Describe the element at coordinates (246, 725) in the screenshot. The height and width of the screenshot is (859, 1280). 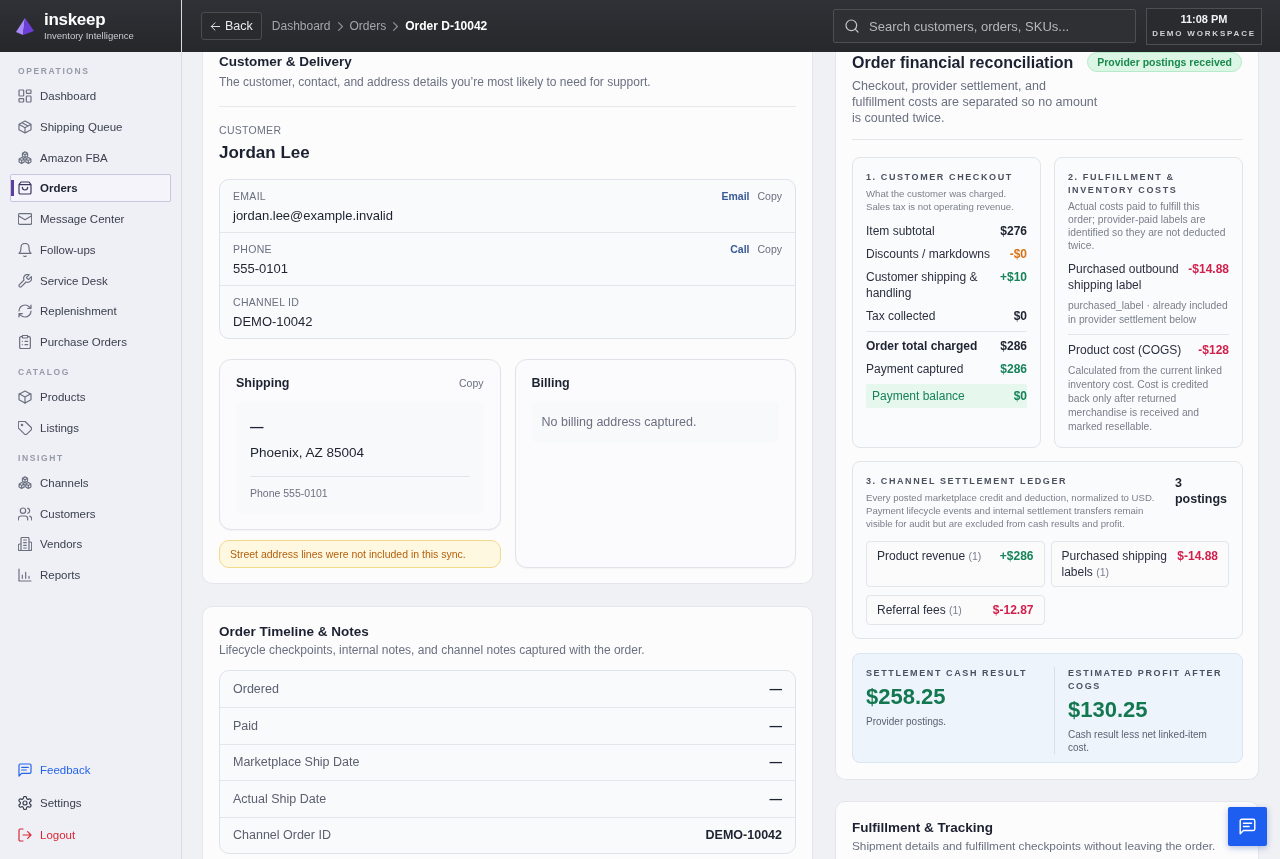
I see `row-label: Paid` at that location.